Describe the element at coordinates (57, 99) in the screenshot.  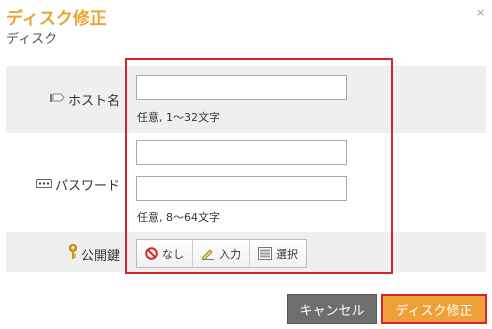
I see `tag-icon` at that location.